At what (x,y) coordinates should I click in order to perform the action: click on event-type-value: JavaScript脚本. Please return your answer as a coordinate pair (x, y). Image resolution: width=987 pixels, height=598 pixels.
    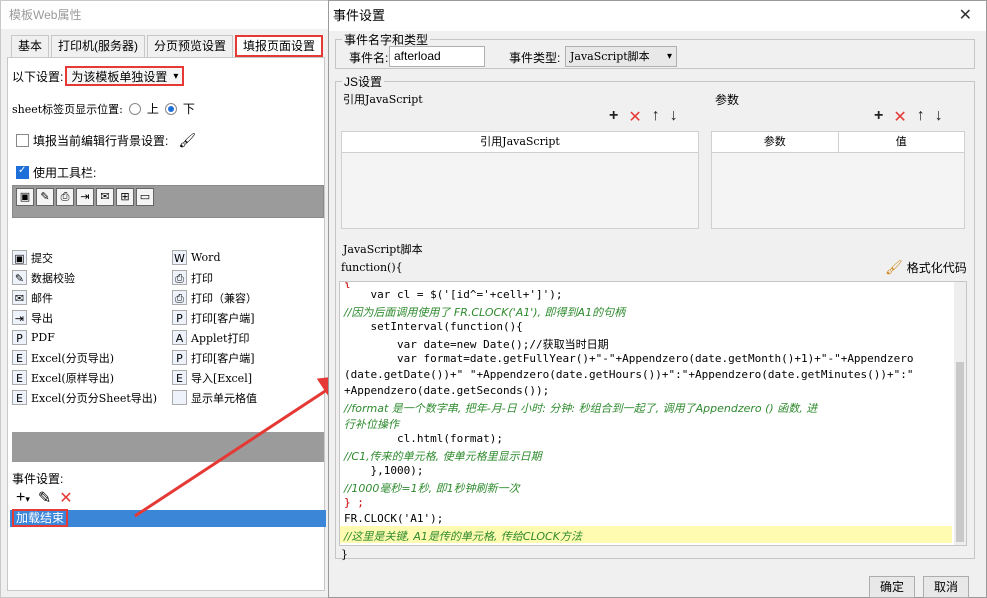
    Looking at the image, I should click on (610, 56).